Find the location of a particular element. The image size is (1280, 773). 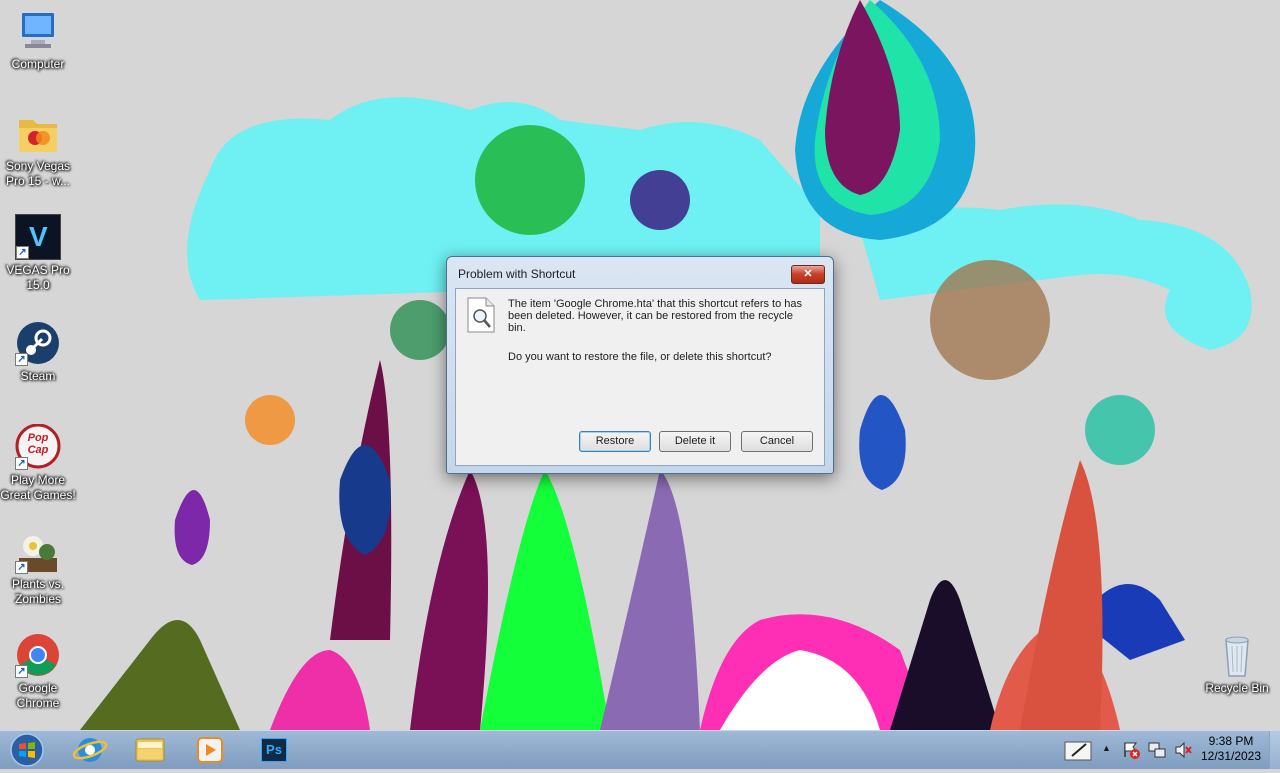

document-search-icon is located at coordinates (481, 315).